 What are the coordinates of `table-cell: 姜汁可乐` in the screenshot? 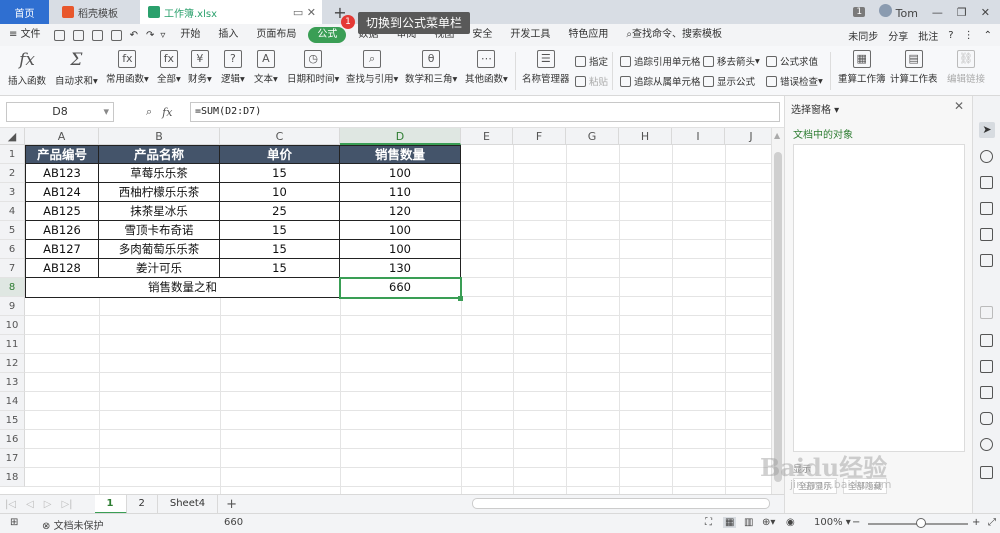 It's located at (159, 268).